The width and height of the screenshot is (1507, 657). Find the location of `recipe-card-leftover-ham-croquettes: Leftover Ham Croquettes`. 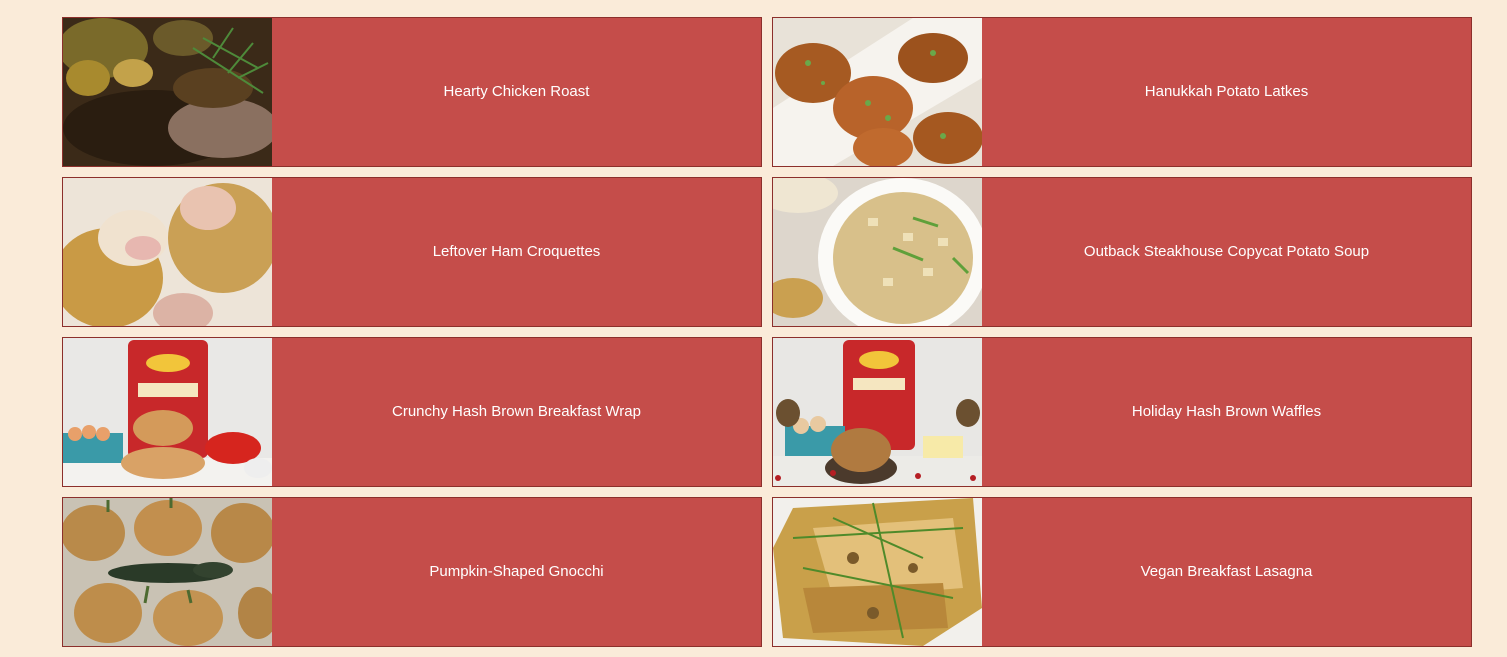

recipe-card-leftover-ham-croquettes: Leftover Ham Croquettes is located at coordinates (412, 252).